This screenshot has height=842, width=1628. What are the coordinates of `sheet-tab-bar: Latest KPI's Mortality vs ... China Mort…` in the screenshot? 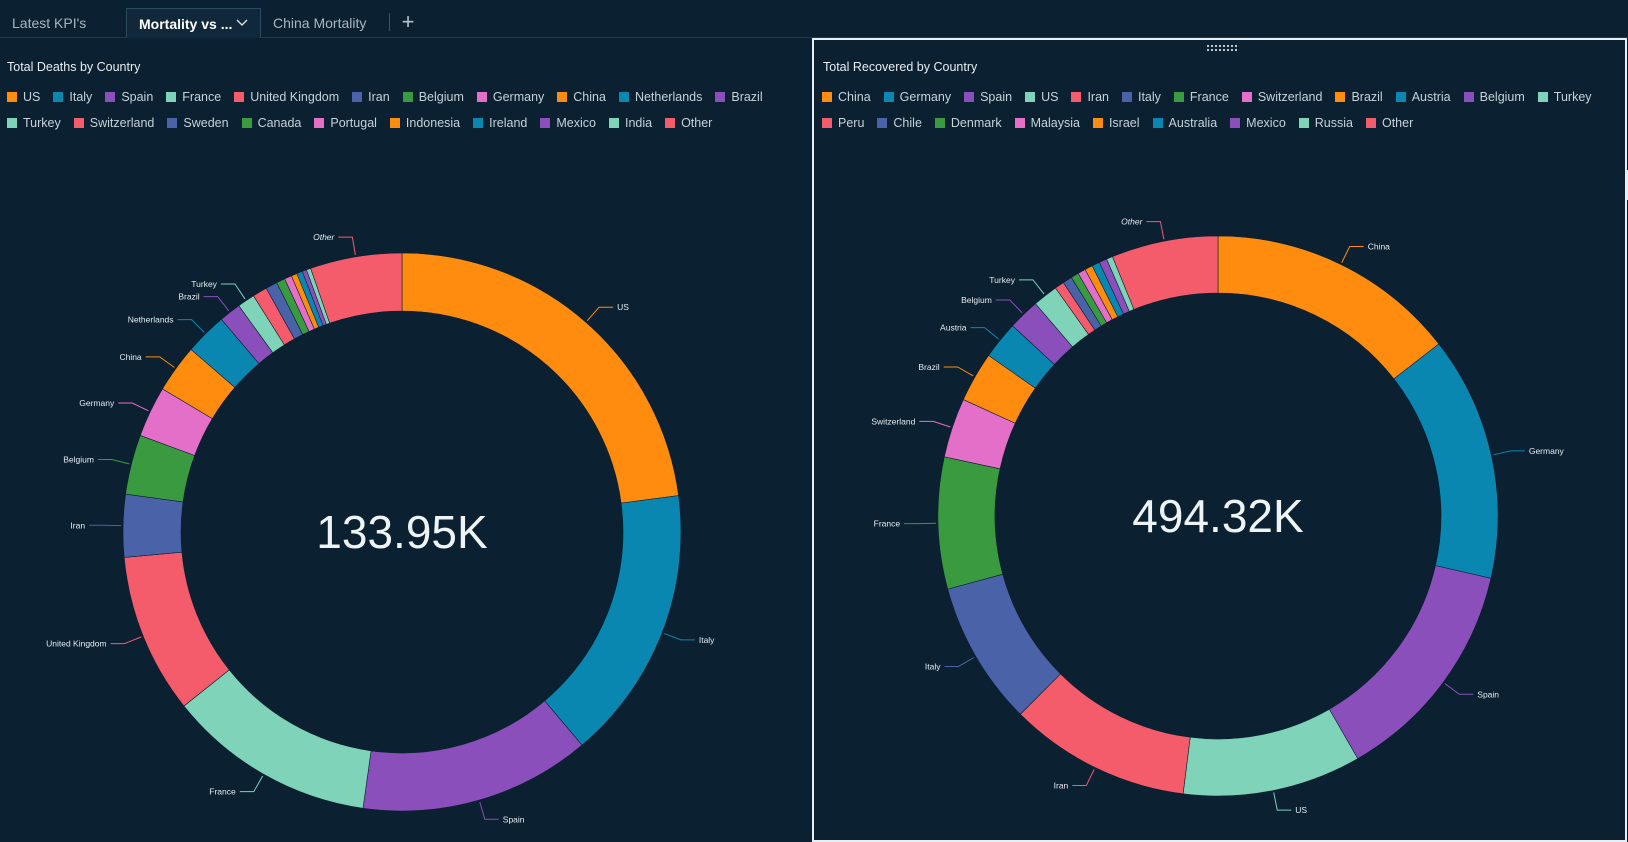 It's located at (814, 19).